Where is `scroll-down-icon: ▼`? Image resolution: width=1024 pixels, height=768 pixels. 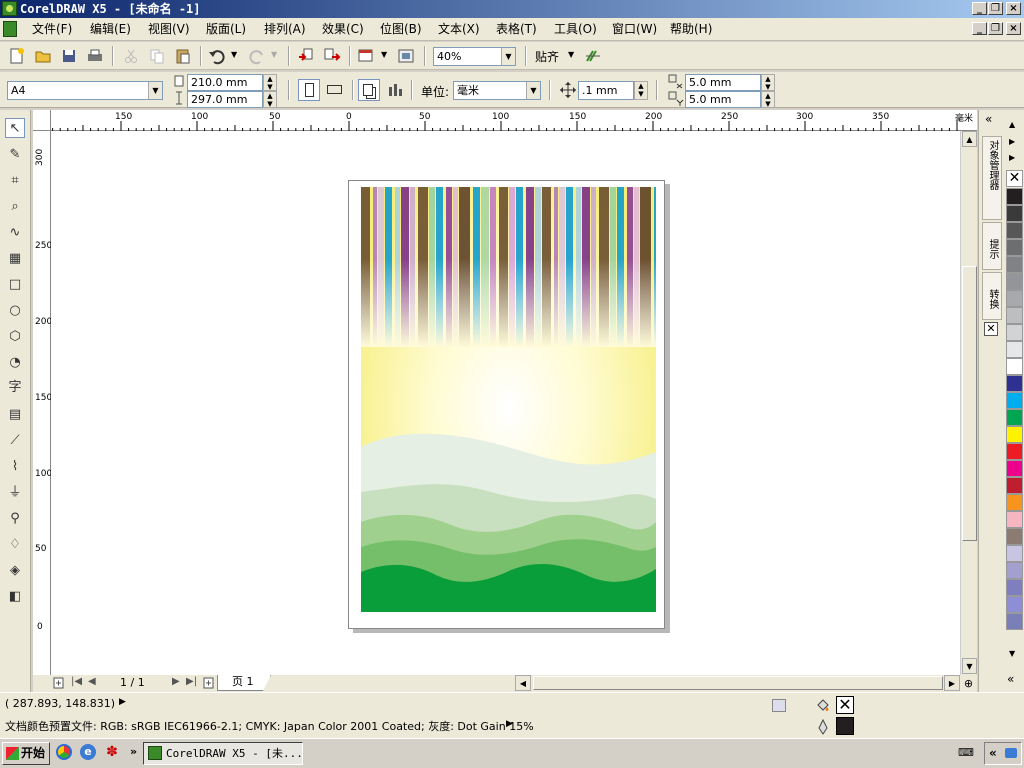
scroll-down-icon: ▼ is located at coordinates (969, 666).